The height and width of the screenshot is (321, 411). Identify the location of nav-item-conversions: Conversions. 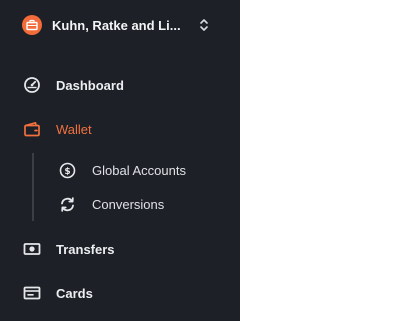
(111, 204).